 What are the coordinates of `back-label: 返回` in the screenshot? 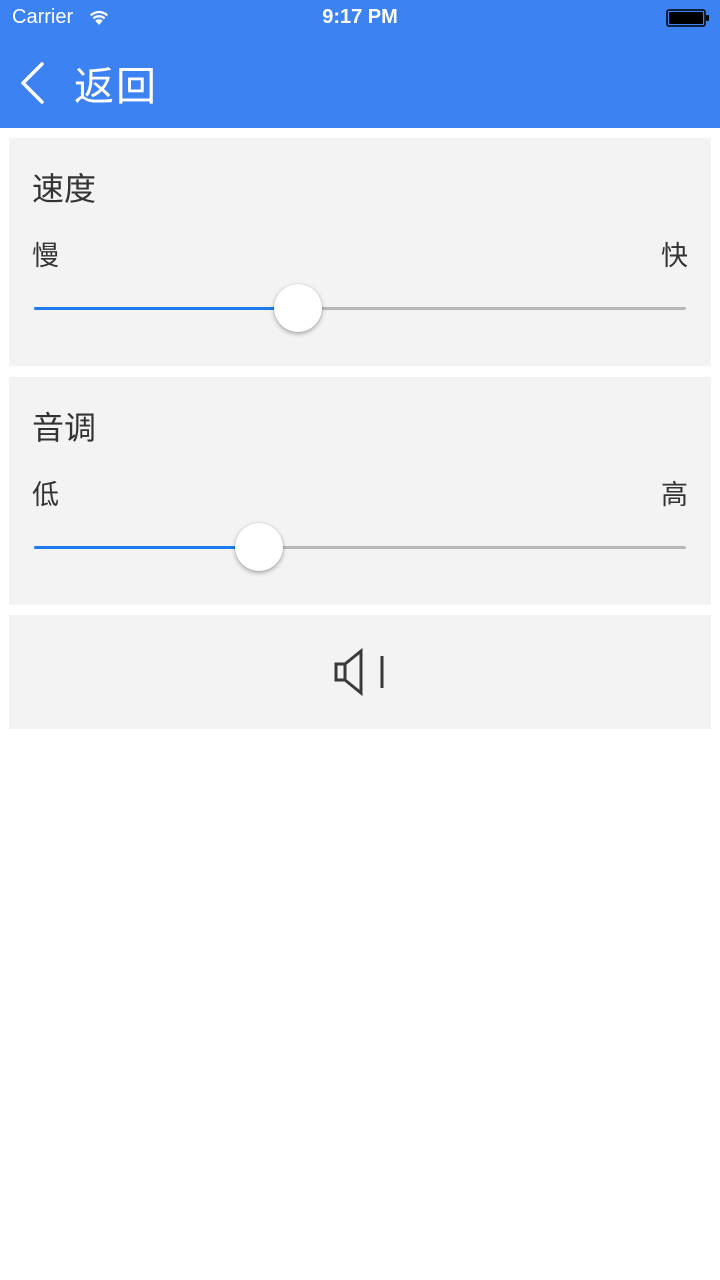 It's located at (116, 87).